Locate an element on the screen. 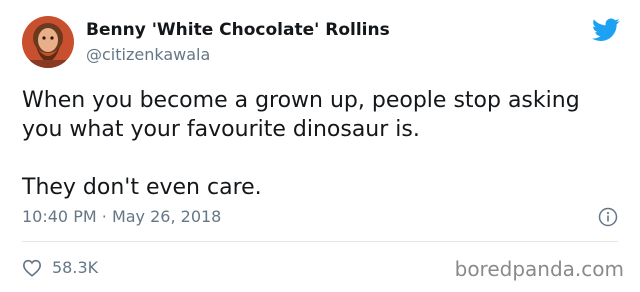 This screenshot has height=292, width=640. avatar-image is located at coordinates (48, 42).